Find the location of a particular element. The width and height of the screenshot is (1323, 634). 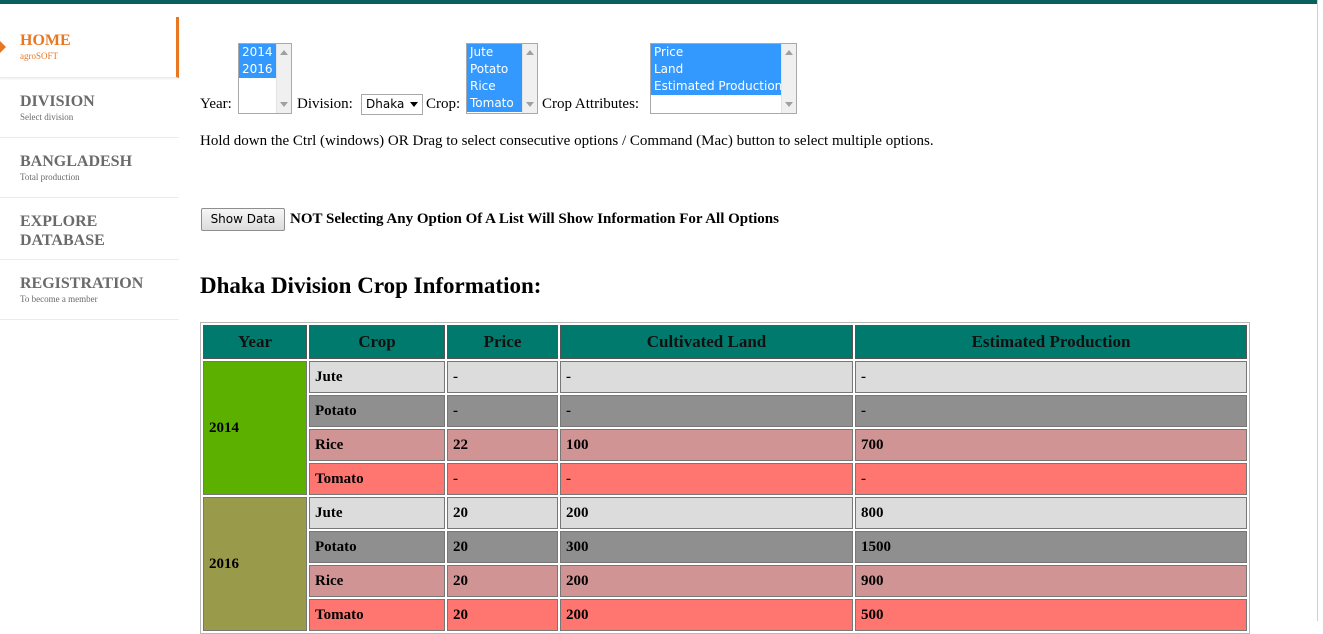

production-cell: 500 is located at coordinates (1051, 615).